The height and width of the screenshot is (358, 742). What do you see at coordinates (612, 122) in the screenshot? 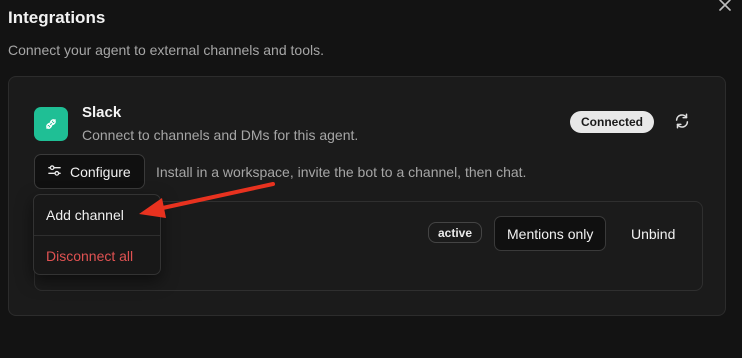
I see `connection-status-badge: Connected` at bounding box center [612, 122].